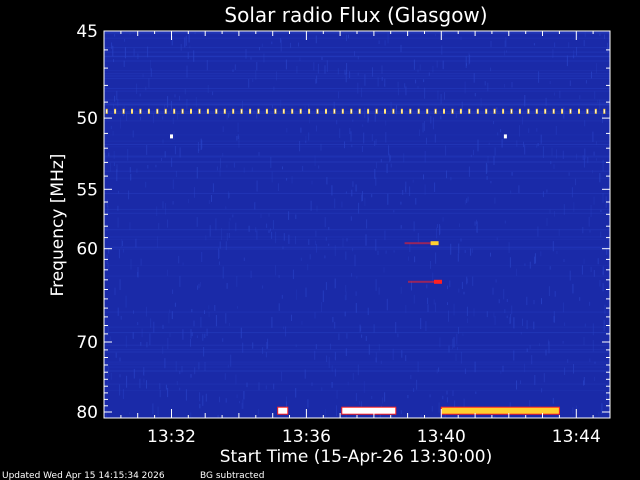  I want to click on isolated-point, so click(505, 136).